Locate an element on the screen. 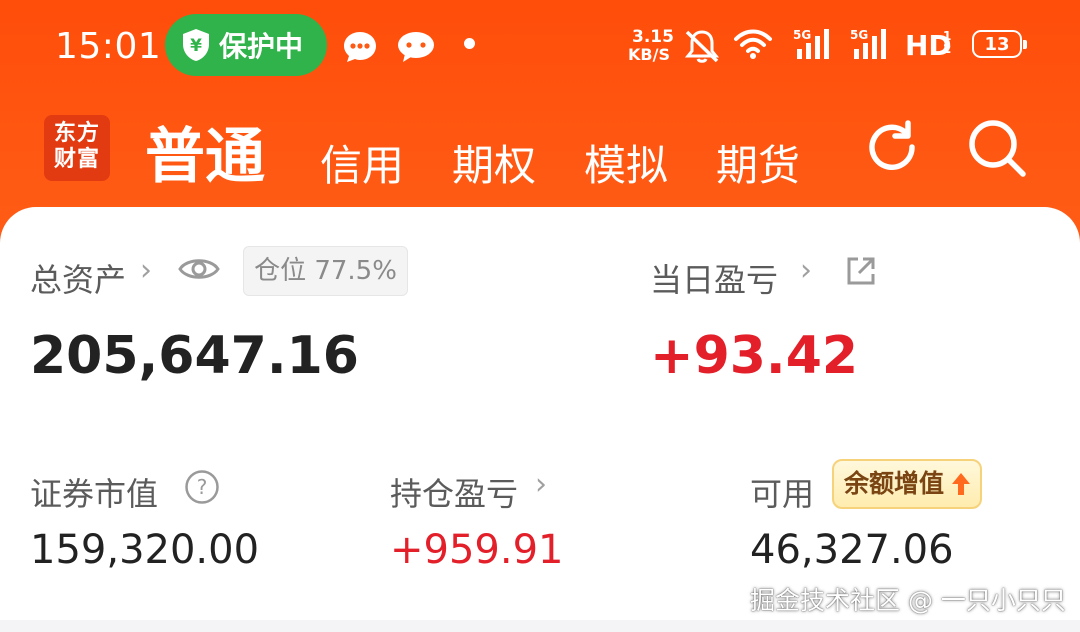  net-speed-value: 3.15 is located at coordinates (653, 37).